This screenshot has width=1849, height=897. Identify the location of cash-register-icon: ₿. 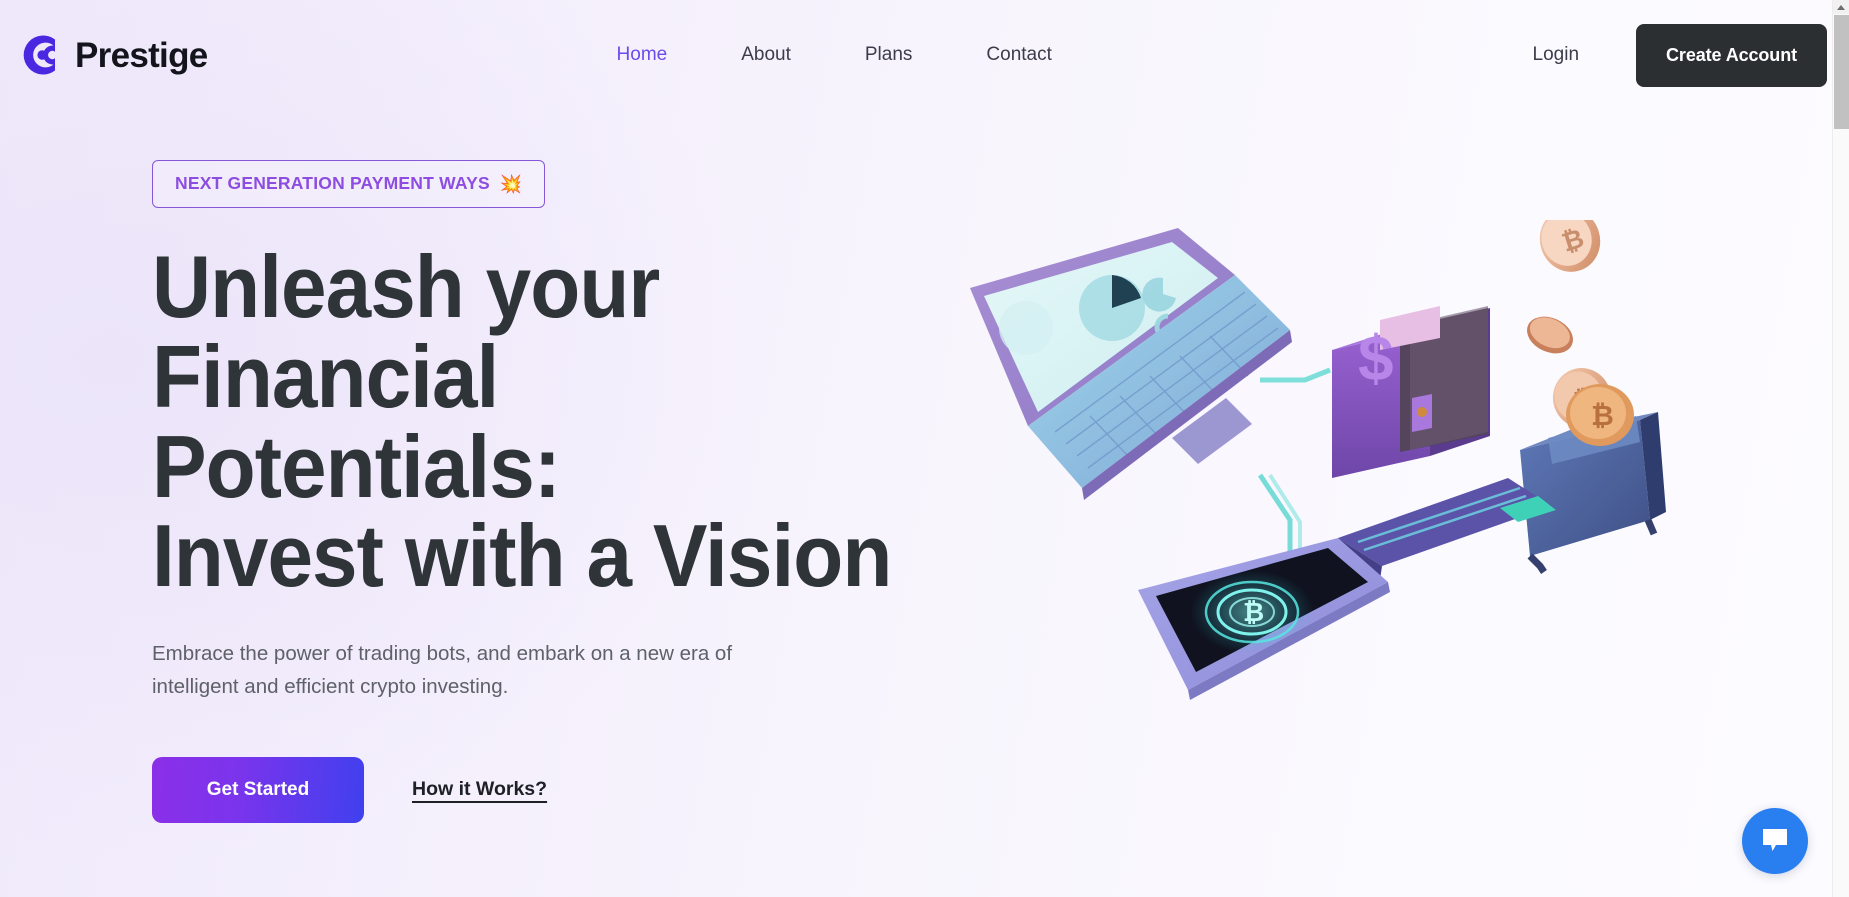
(1593, 479).